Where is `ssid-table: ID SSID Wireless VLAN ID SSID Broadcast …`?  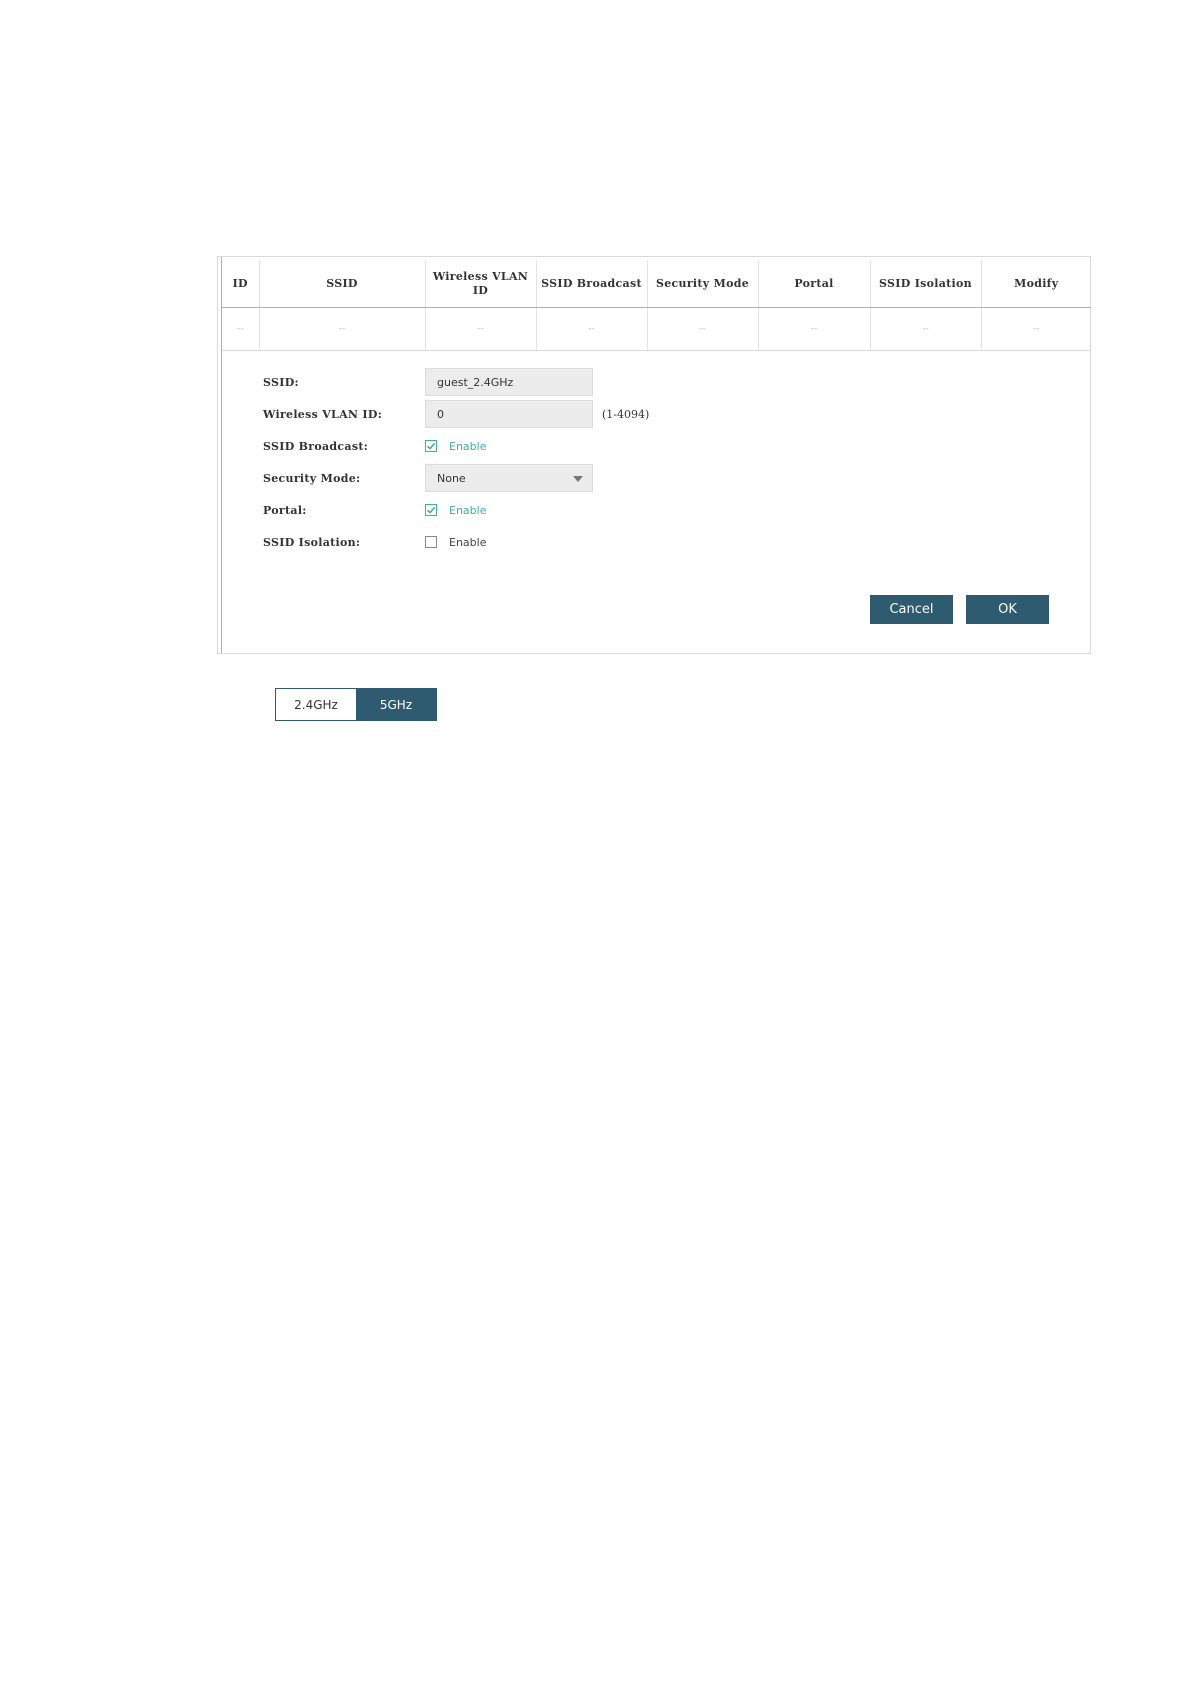
ssid-table: ID SSID Wireless VLAN ID SSID Broadcast … is located at coordinates (656, 305).